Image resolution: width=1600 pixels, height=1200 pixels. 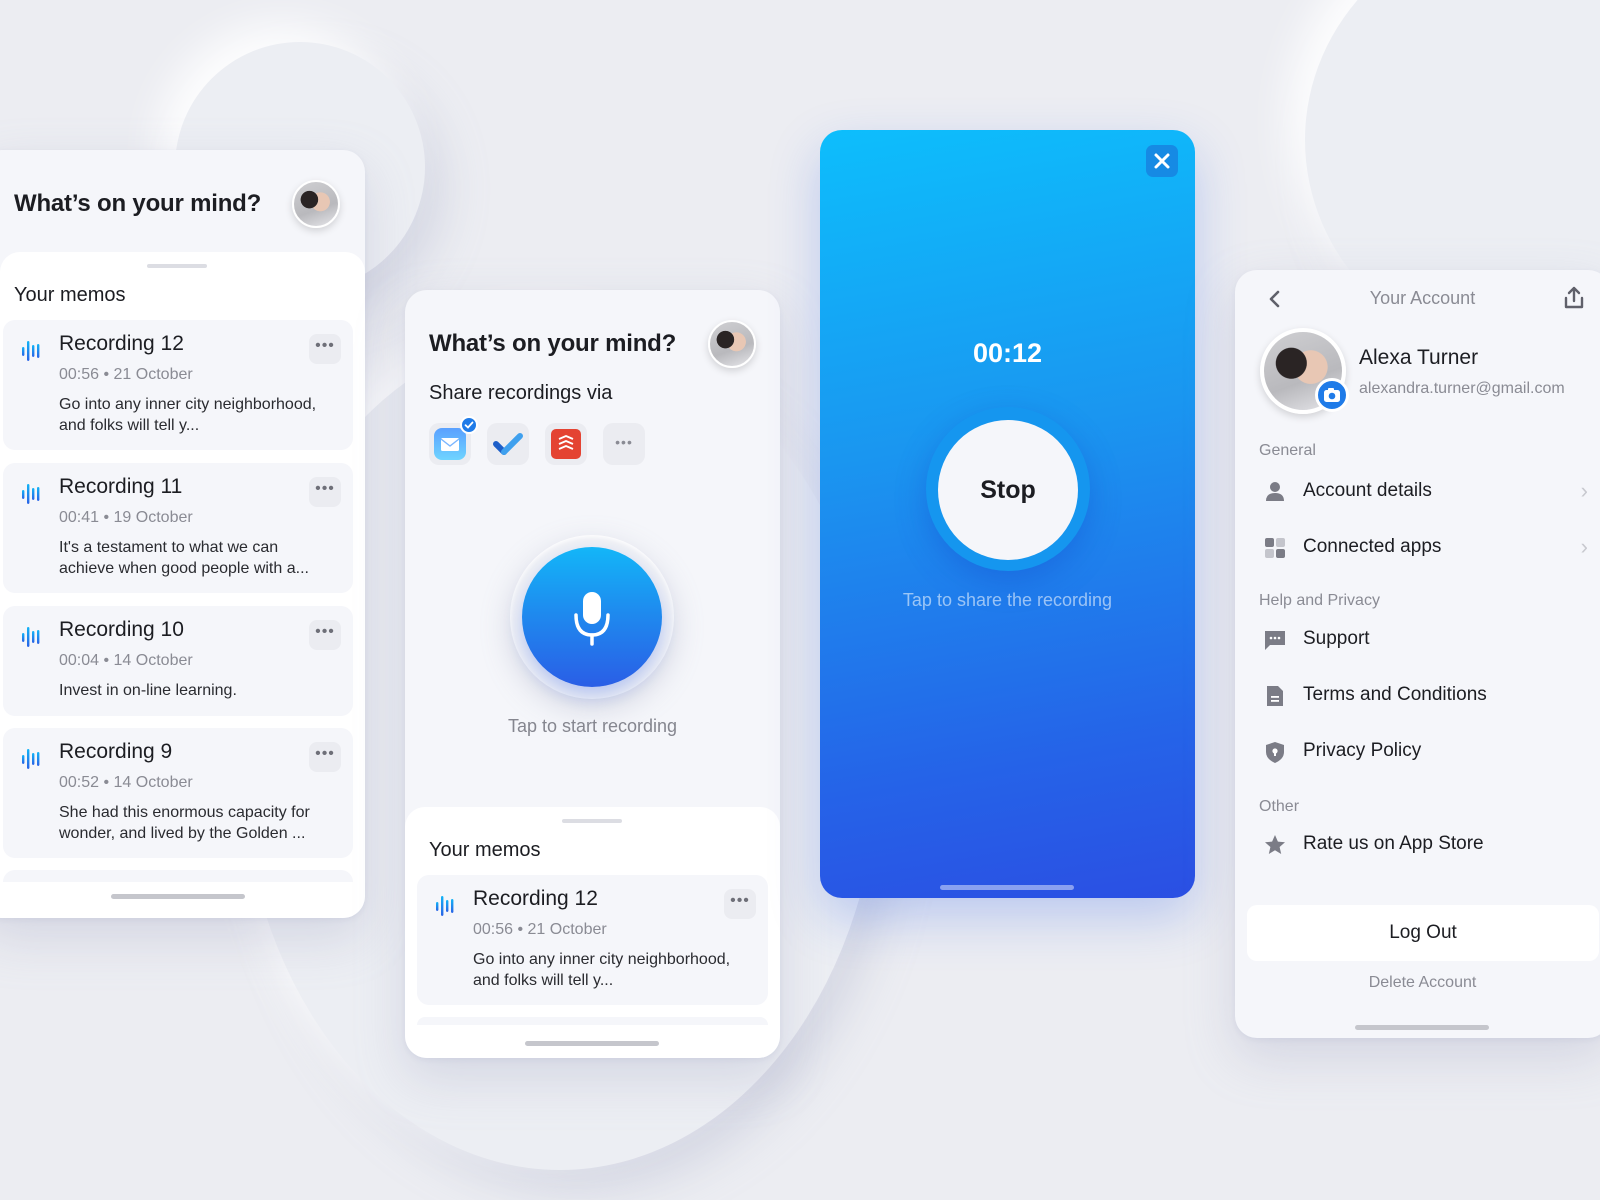 I want to click on memo-description: Invest in on-line learning., so click(x=148, y=690).